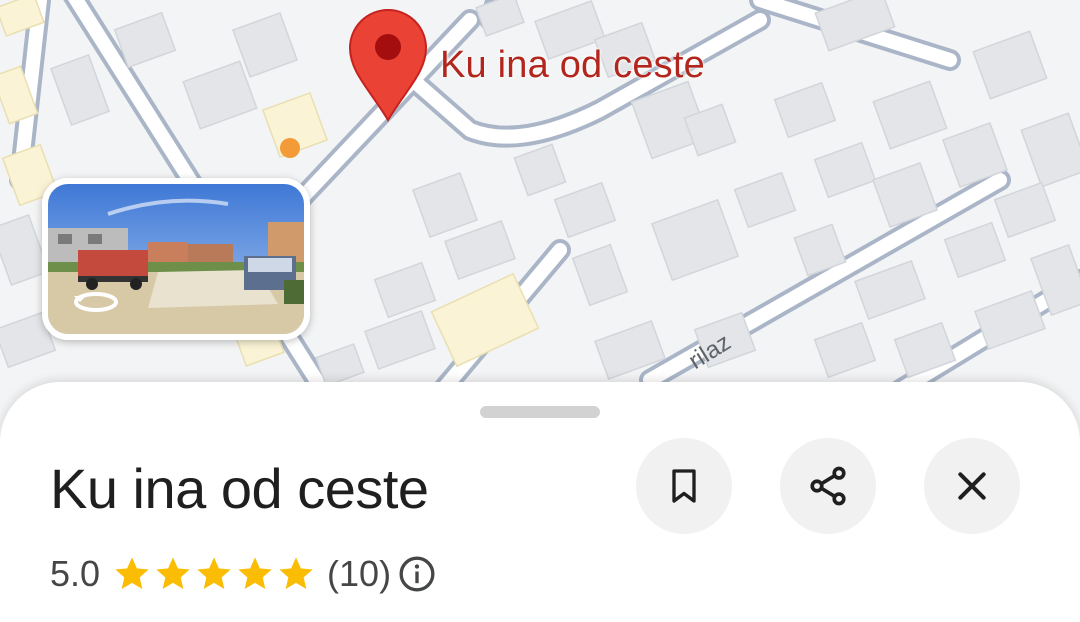 The image size is (1080, 622). I want to click on map-pin-label: Ku ina od ceste, so click(572, 65).